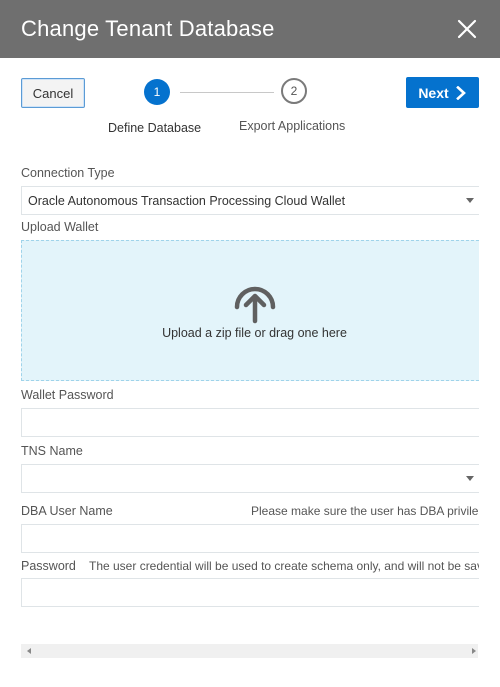  I want to click on dba-user-name-field, so click(250, 538).